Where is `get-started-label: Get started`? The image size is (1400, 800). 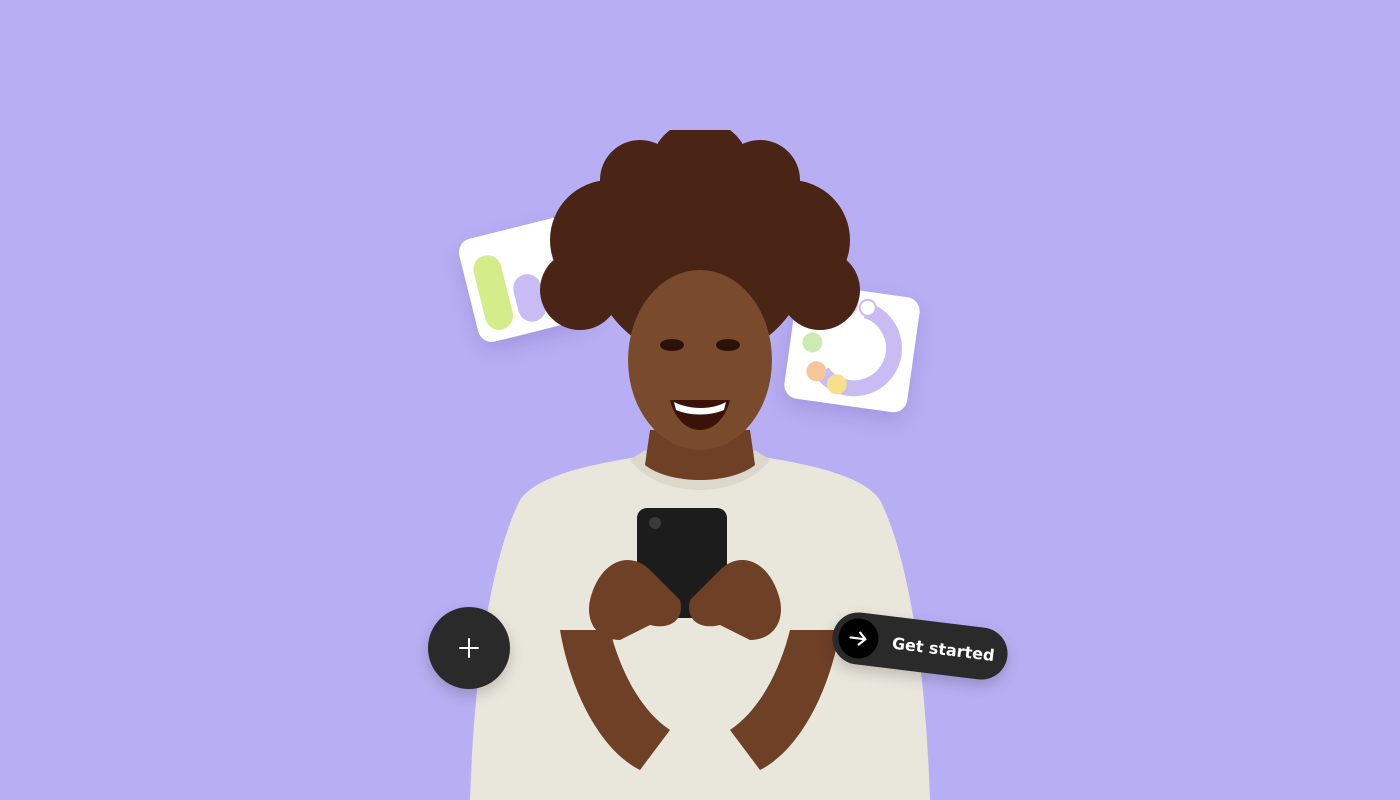 get-started-label: Get started is located at coordinates (943, 649).